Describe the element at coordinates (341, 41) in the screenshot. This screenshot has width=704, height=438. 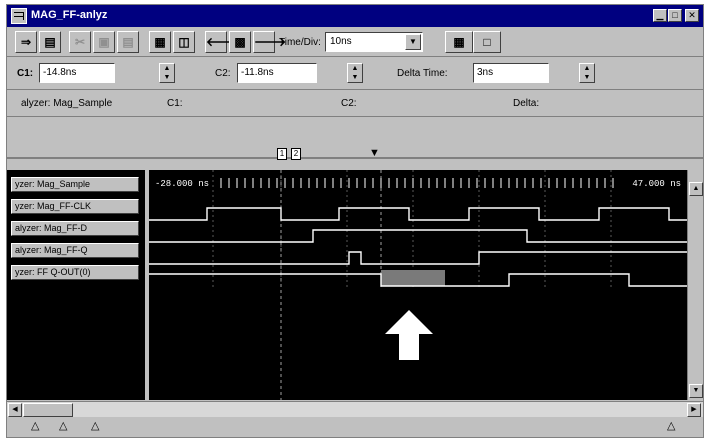
I see `time-div-value: 10ns` at that location.